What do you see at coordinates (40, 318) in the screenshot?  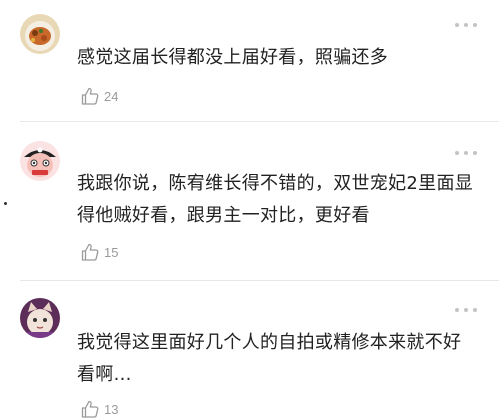 I see `cat-face-avatar` at bounding box center [40, 318].